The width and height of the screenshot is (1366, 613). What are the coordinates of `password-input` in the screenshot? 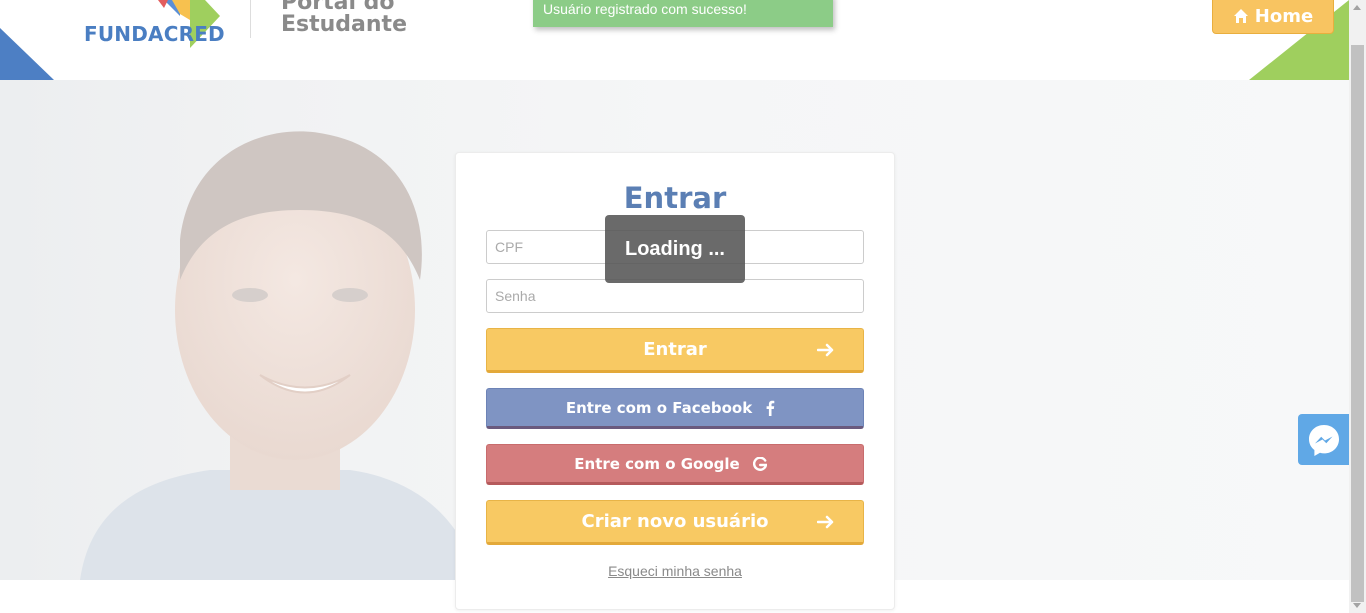 It's located at (675, 296).